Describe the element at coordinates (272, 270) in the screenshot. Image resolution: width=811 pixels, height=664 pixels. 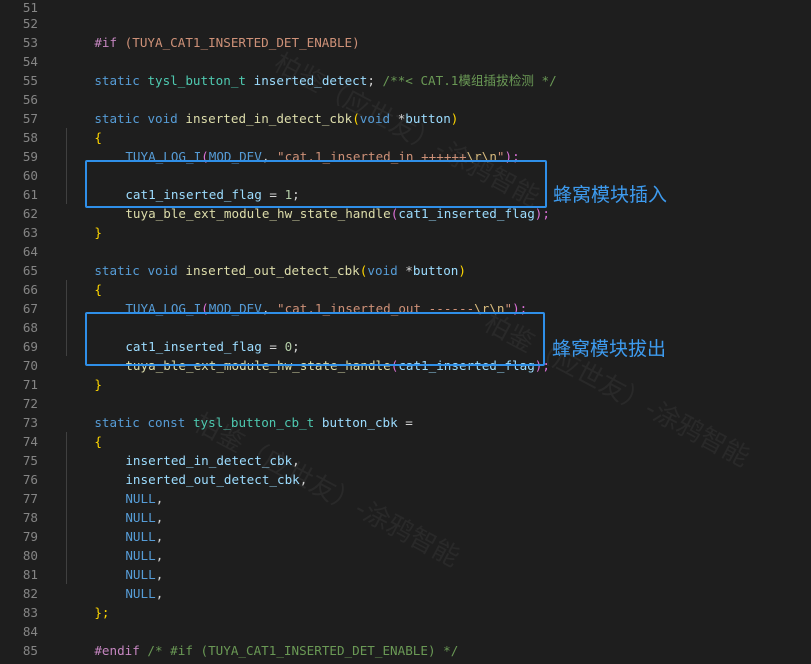
I see `function-name: inserted_out_detect_cbk` at that location.